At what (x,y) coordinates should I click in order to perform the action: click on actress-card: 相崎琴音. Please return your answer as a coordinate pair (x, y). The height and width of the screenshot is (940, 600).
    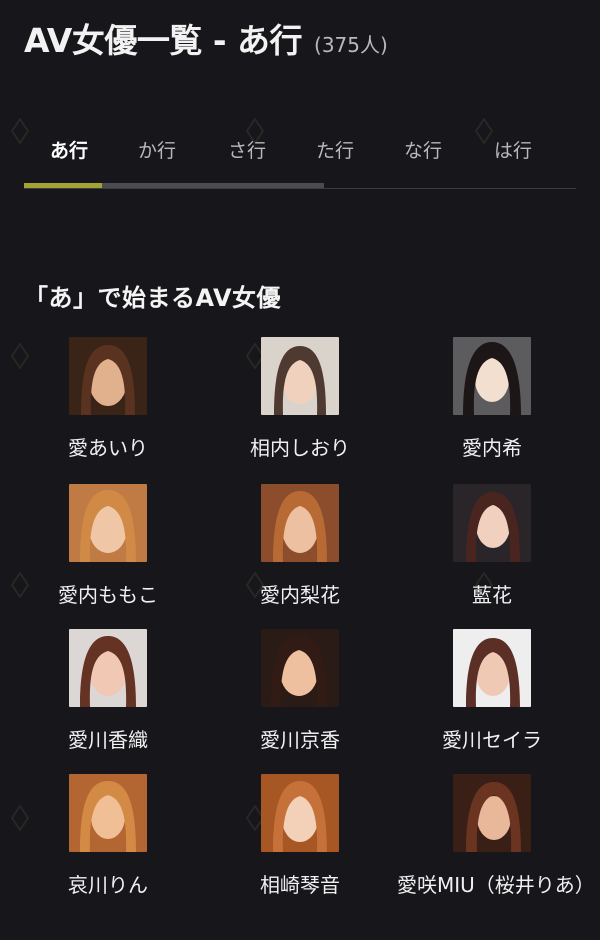
    Looking at the image, I should click on (300, 837).